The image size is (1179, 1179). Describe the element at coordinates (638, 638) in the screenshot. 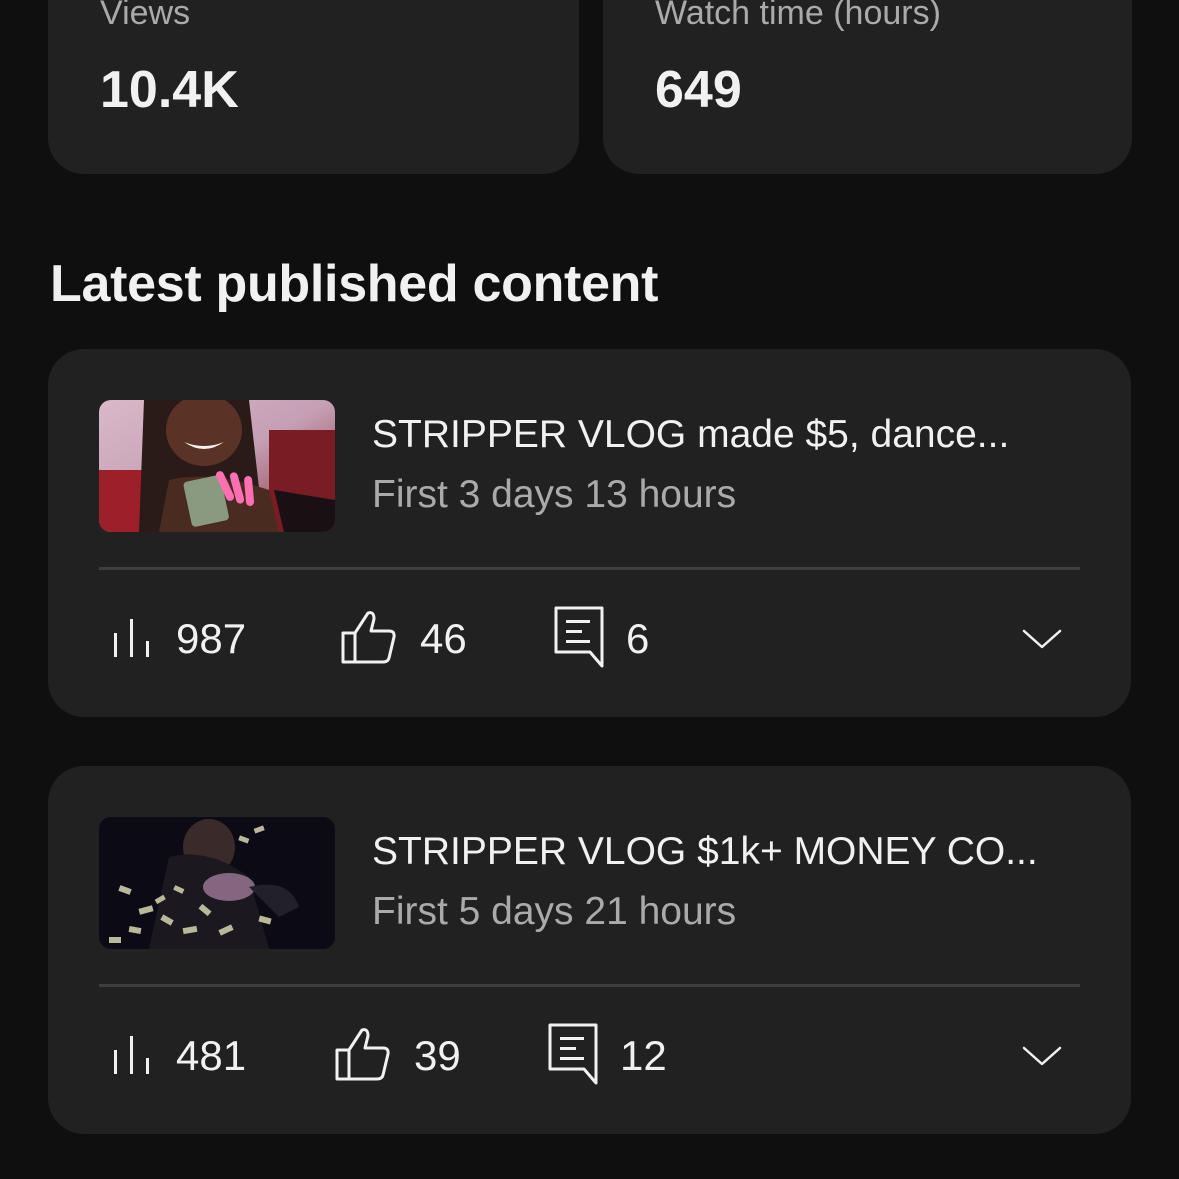

I see `comments-count: 6` at that location.